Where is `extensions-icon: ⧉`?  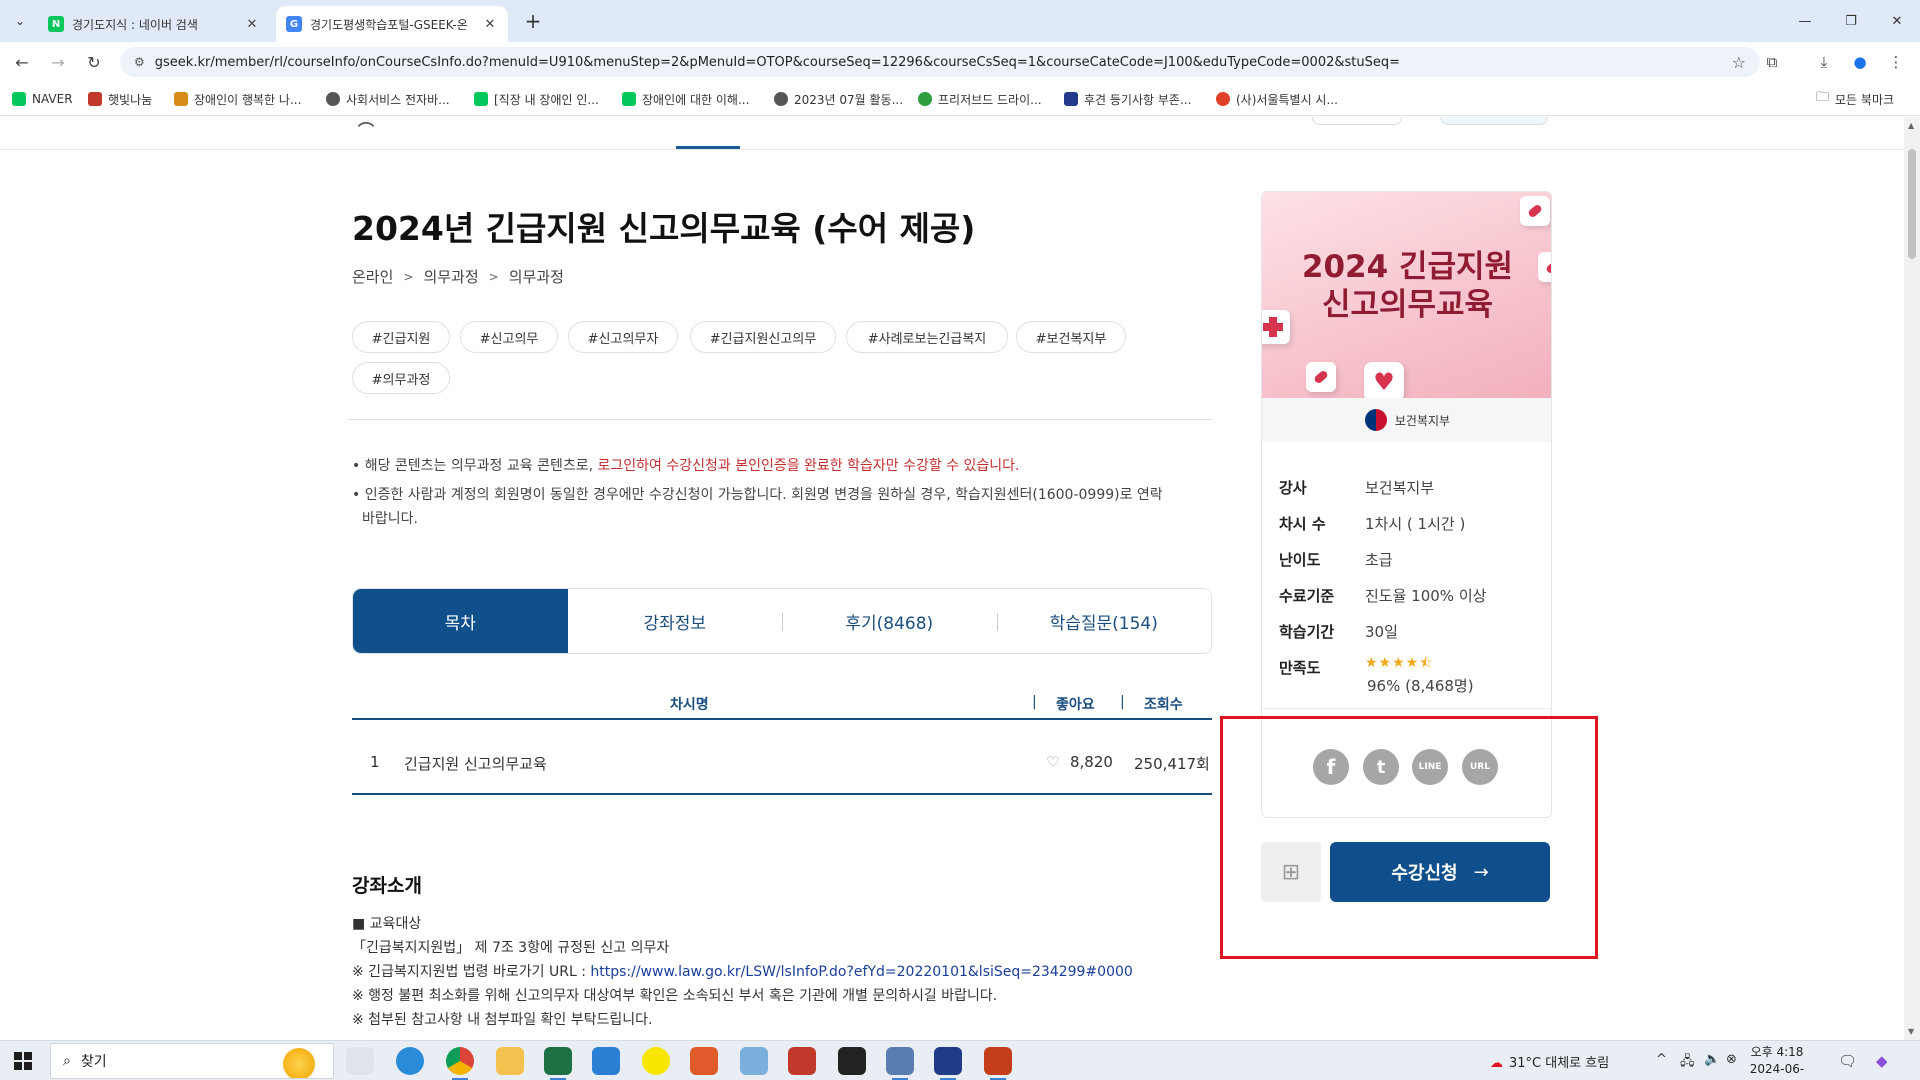
extensions-icon: ⧉ is located at coordinates (1772, 62).